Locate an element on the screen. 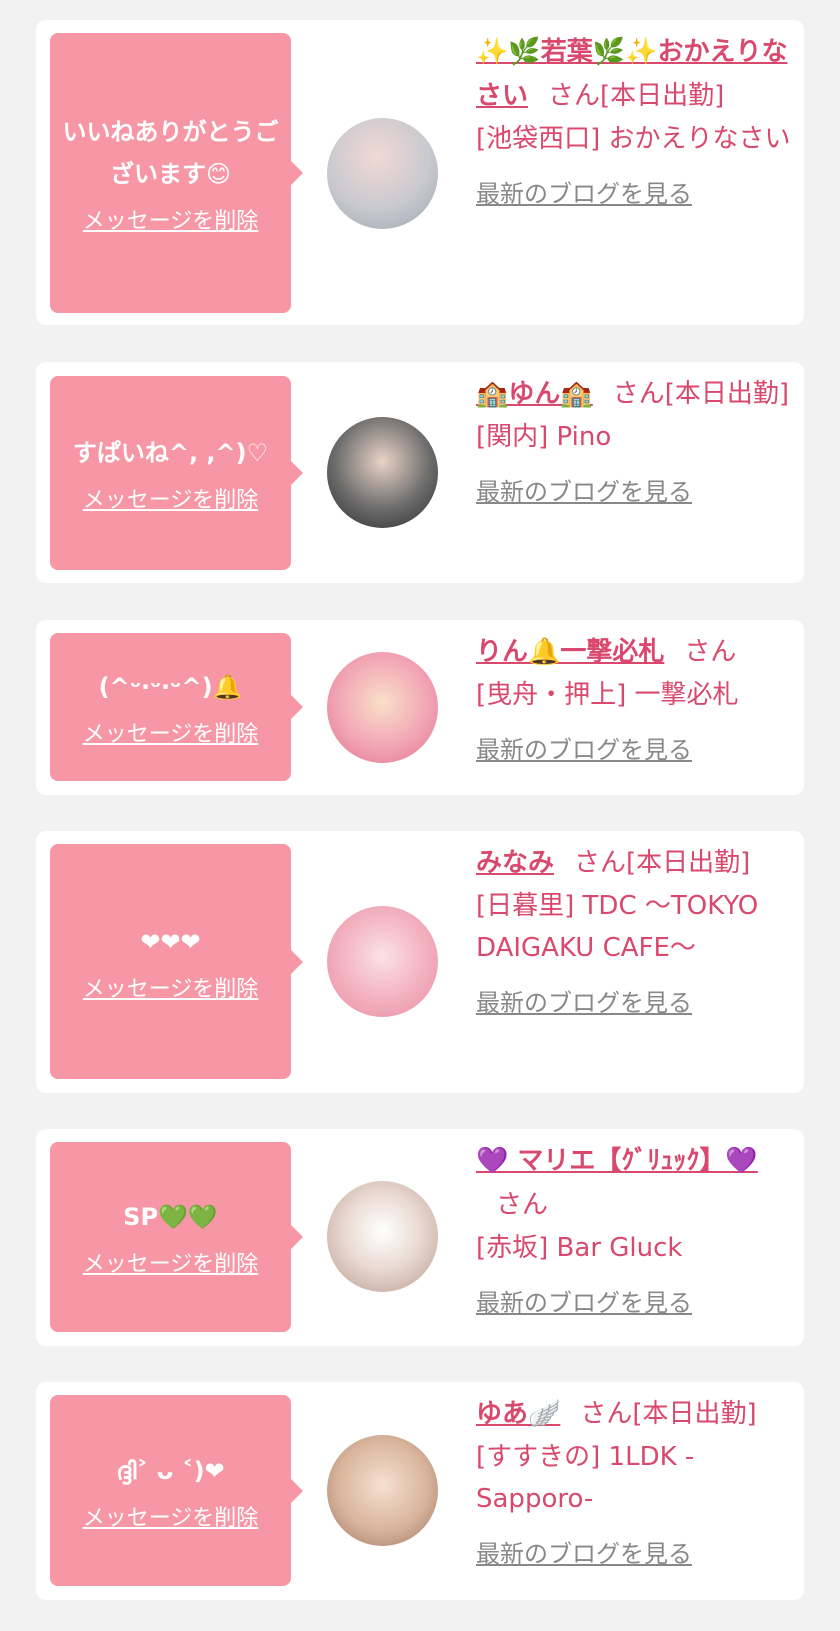 This screenshot has width=840, height=1631. message-text: いいねありがとうございます😊 is located at coordinates (170, 153).